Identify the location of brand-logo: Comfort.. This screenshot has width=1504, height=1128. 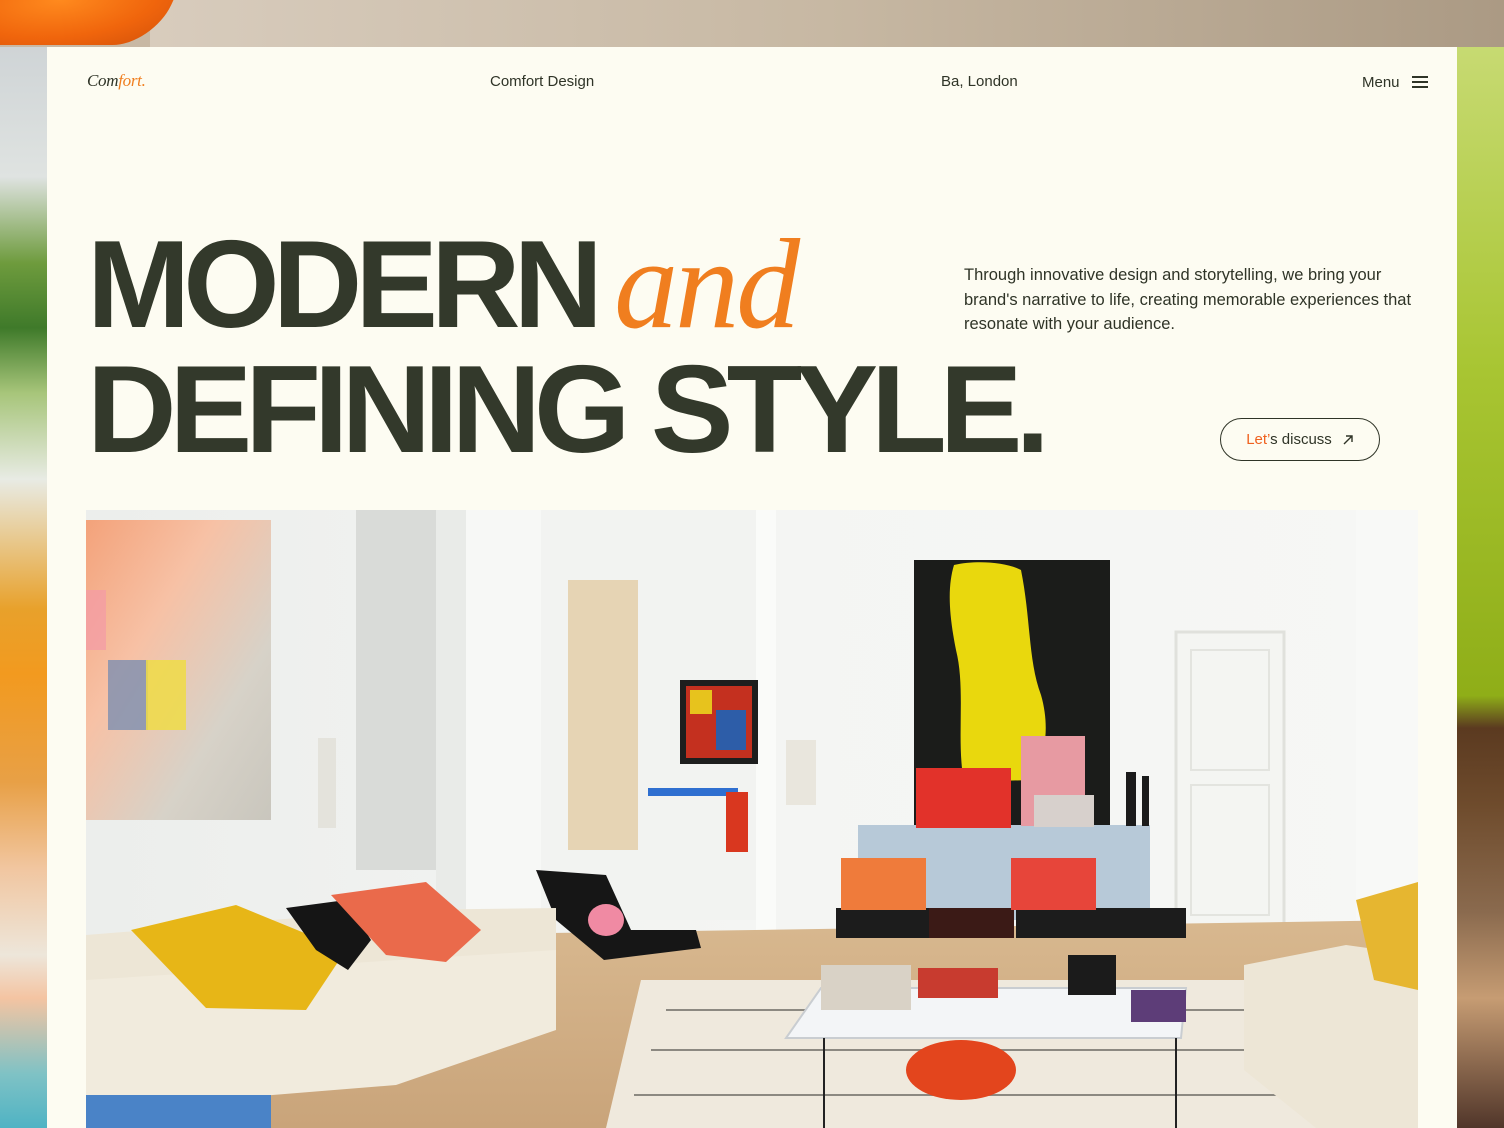
(116, 81).